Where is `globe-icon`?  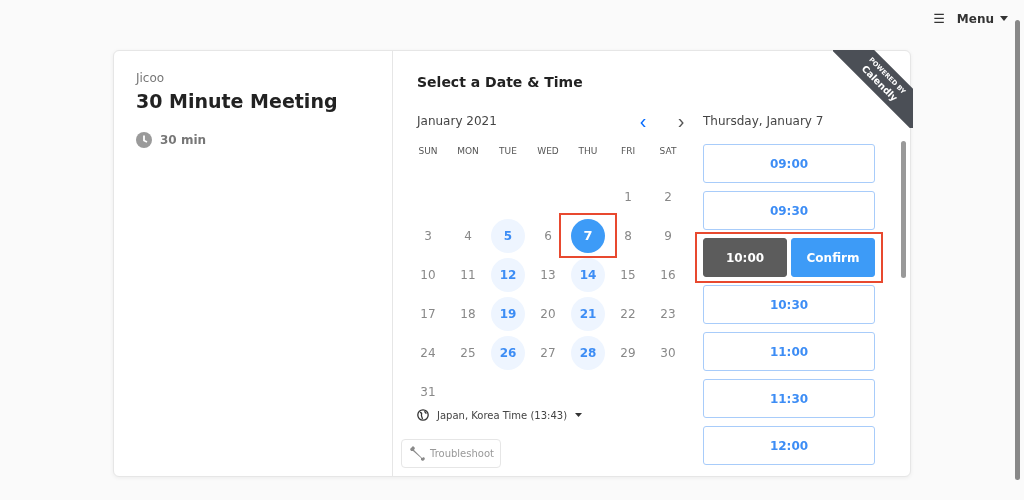
globe-icon is located at coordinates (423, 415).